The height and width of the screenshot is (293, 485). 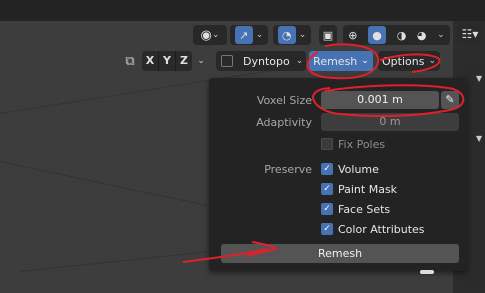 What do you see at coordinates (327, 169) in the screenshot?
I see `preserve-volume-checkbox: ✓` at bounding box center [327, 169].